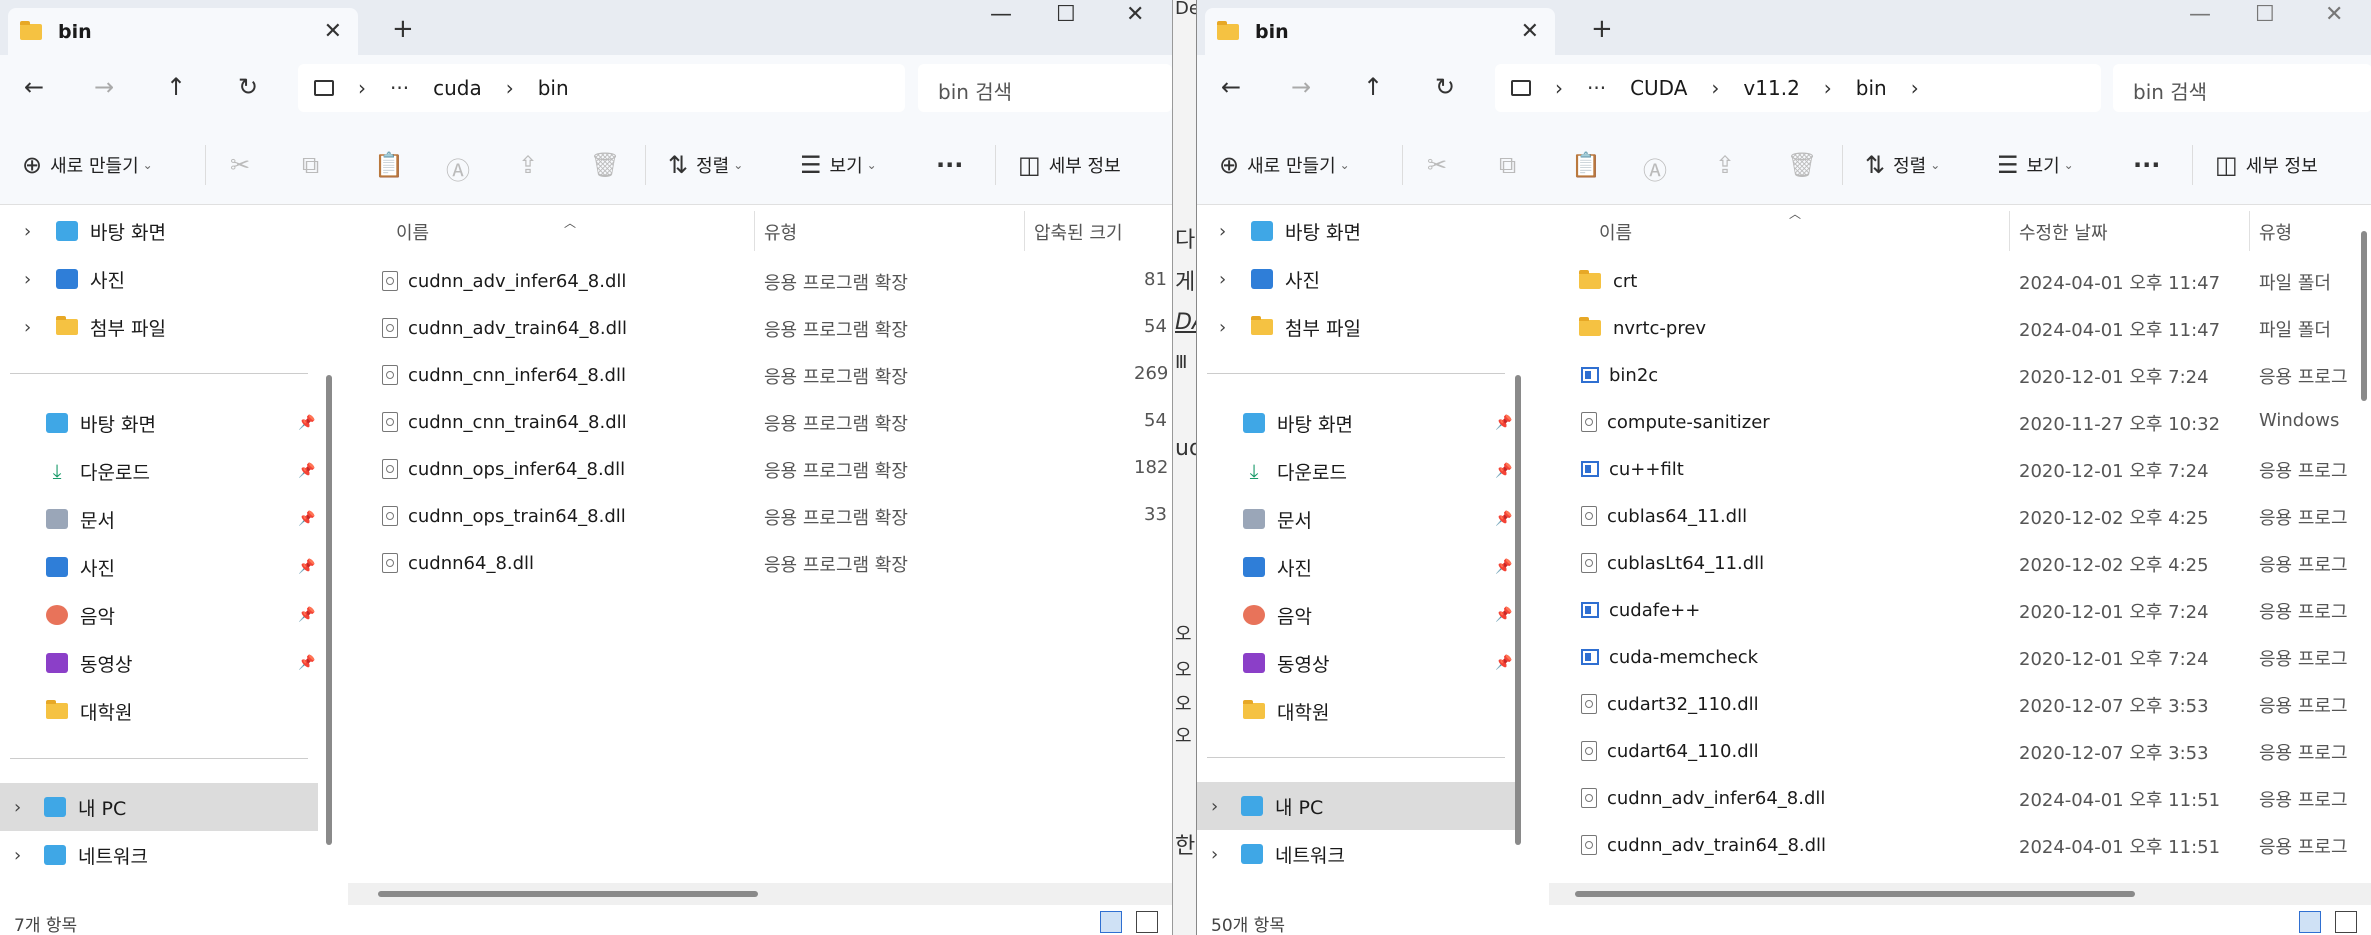 Image resolution: width=2371 pixels, height=935 pixels. Describe the element at coordinates (1672, 563) in the screenshot. I see `file-row: cublasLt64_11.dll` at that location.